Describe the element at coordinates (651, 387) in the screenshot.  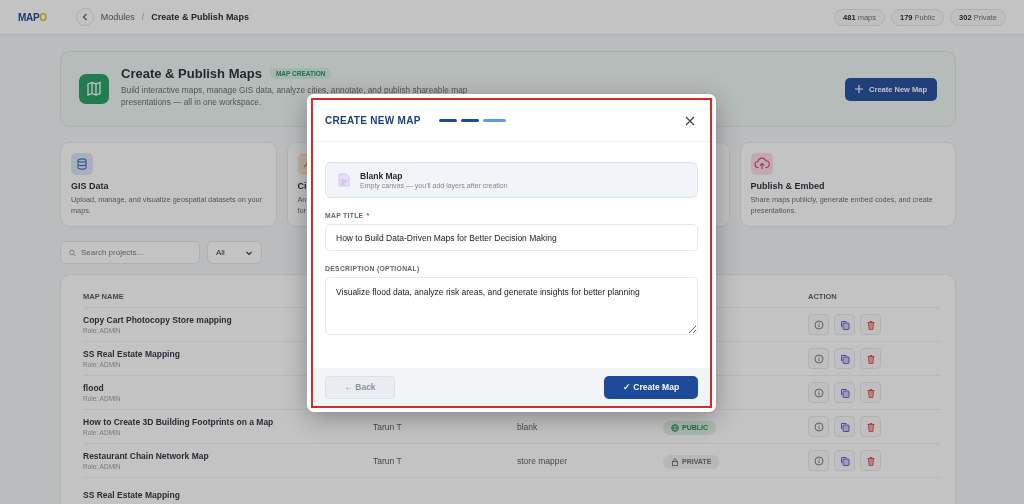
I see `create-map-button: ✓ Create Map` at that location.